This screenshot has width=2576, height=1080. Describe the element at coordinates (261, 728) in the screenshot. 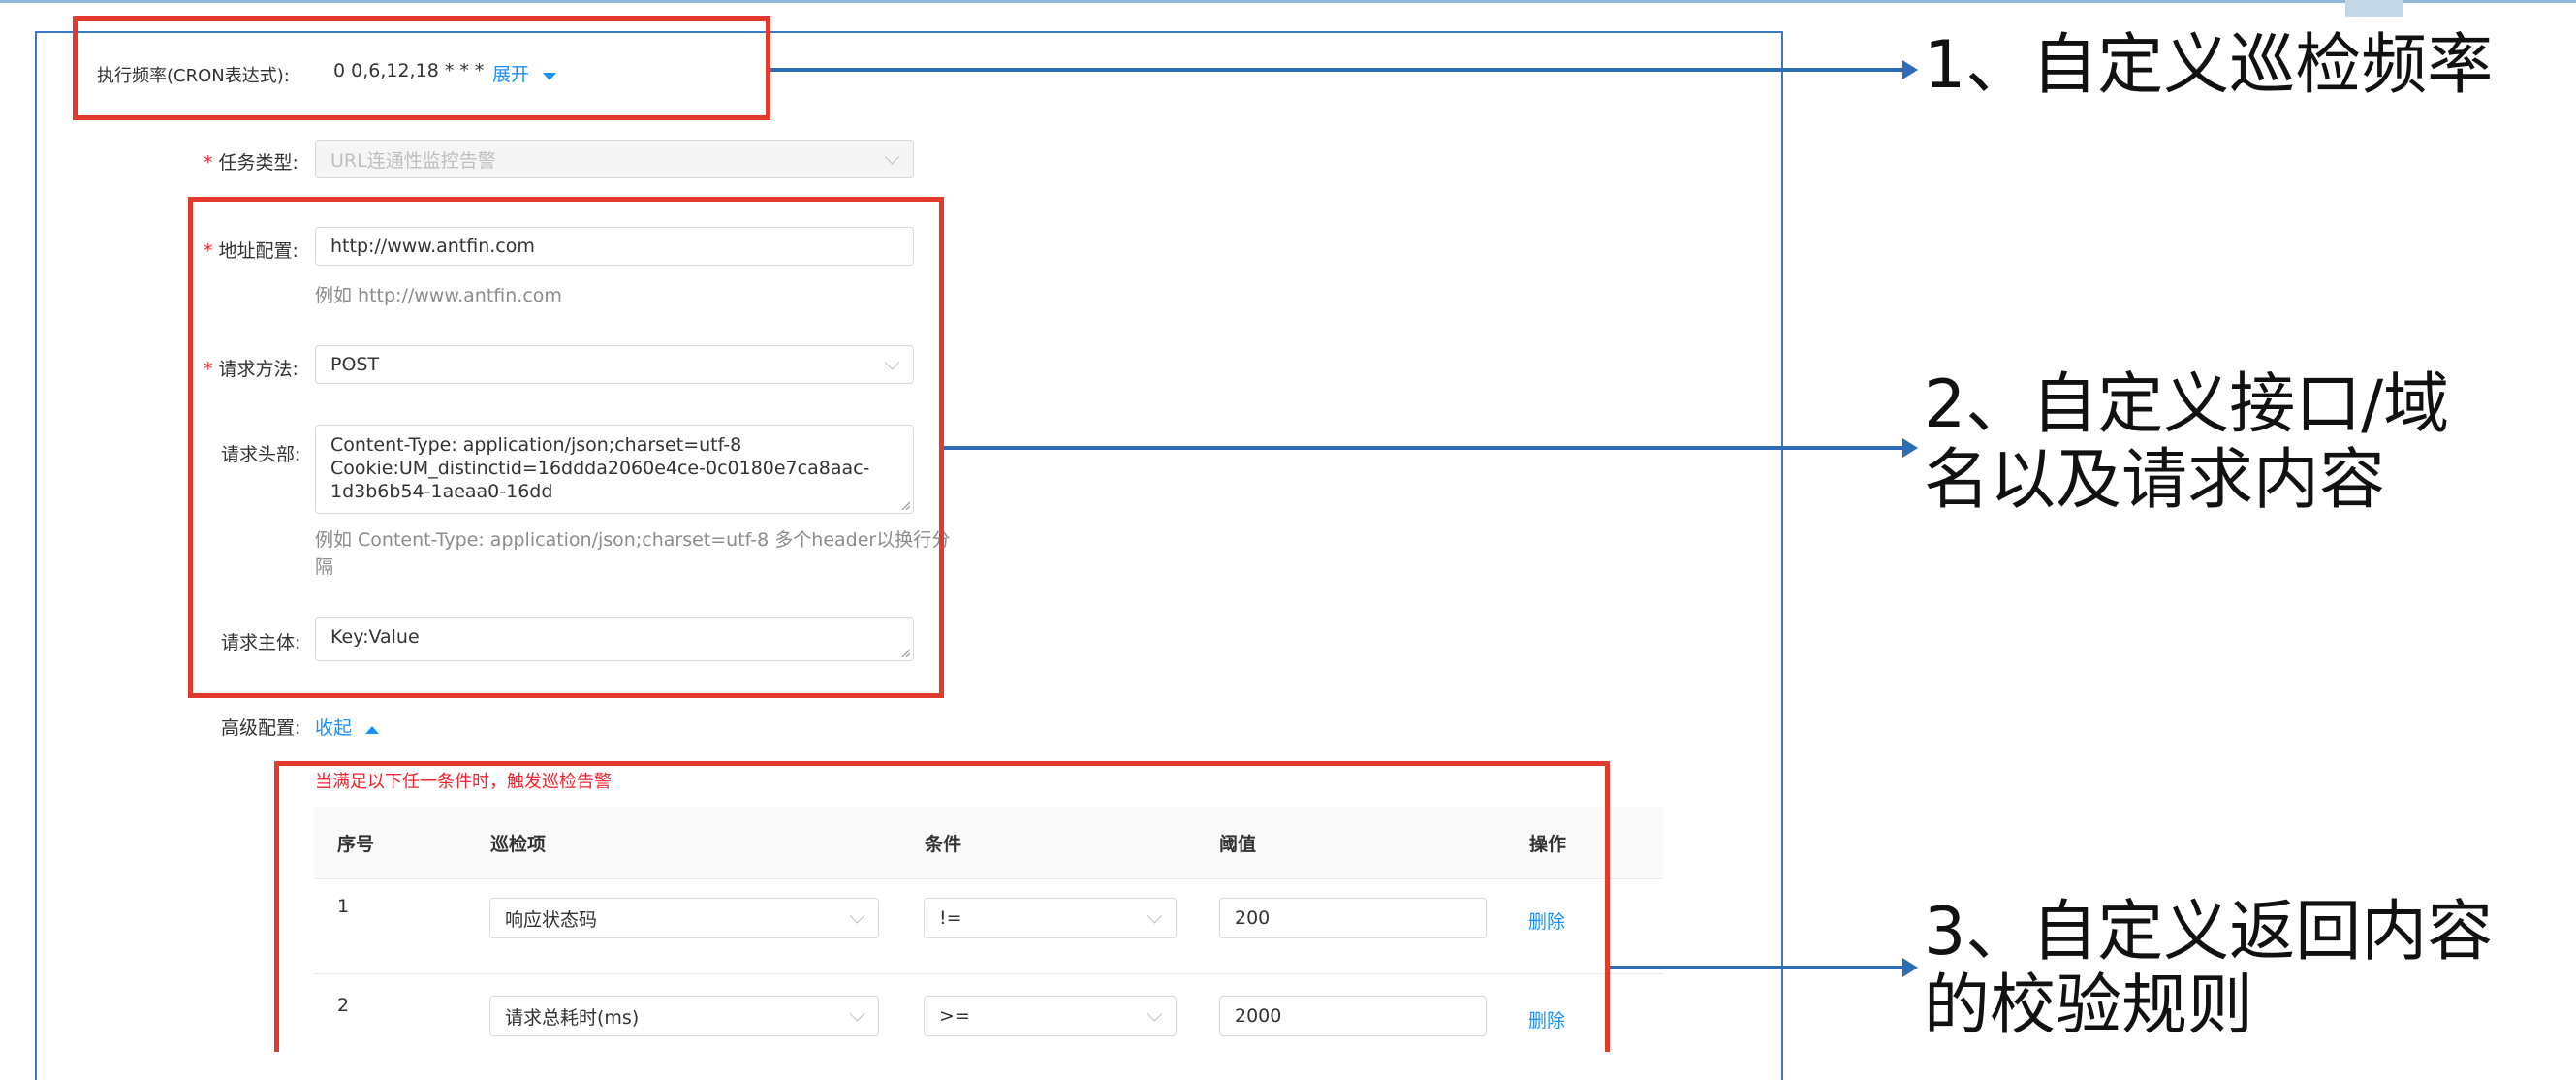

I see `advanced-label: 高级配置:` at that location.